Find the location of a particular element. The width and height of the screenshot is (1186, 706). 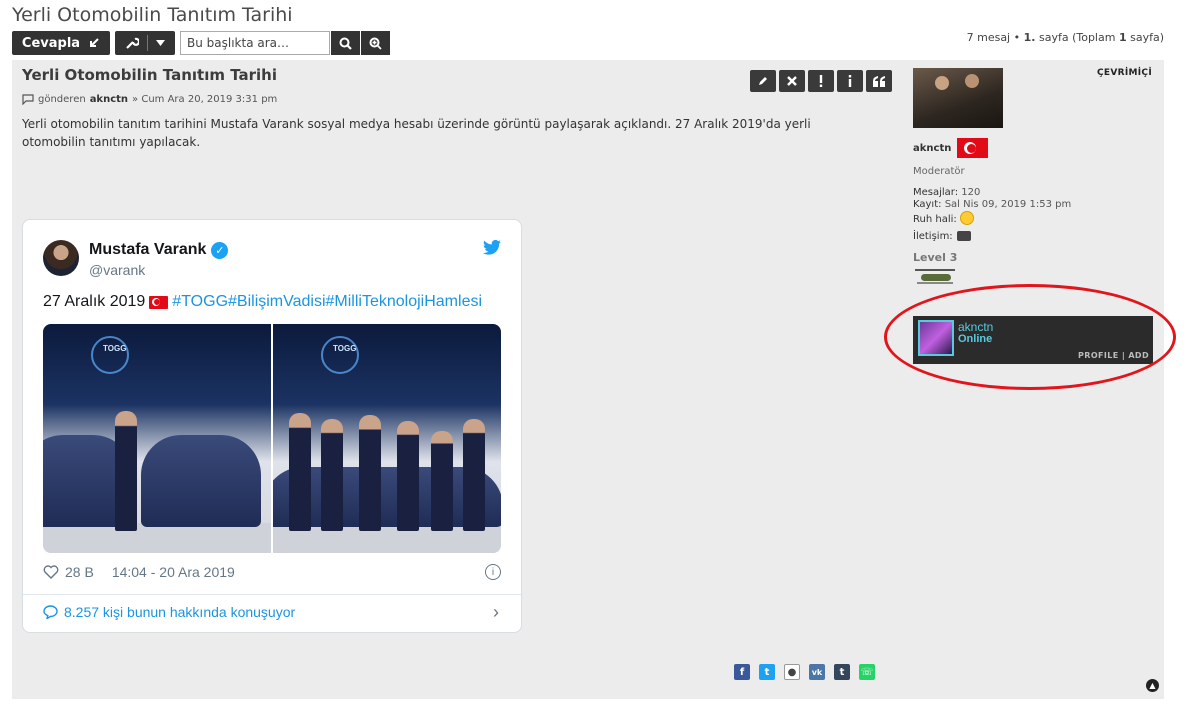

pencil-icon is located at coordinates (763, 81).